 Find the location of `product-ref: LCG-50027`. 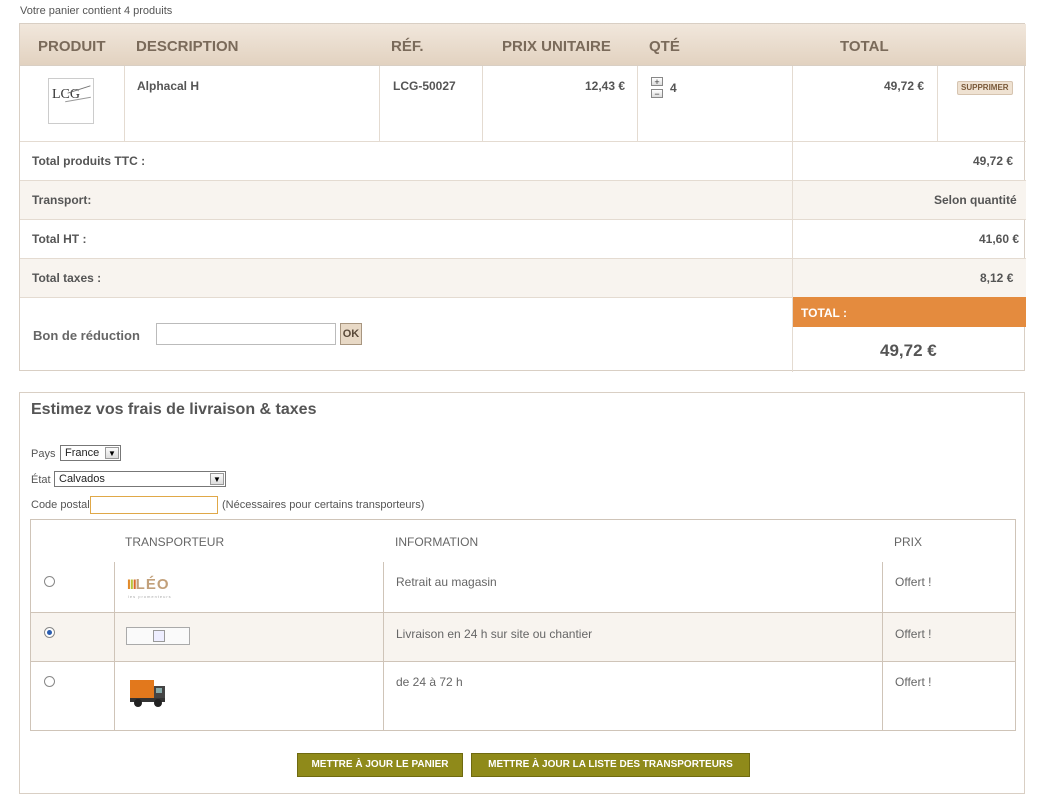

product-ref: LCG-50027 is located at coordinates (424, 86).